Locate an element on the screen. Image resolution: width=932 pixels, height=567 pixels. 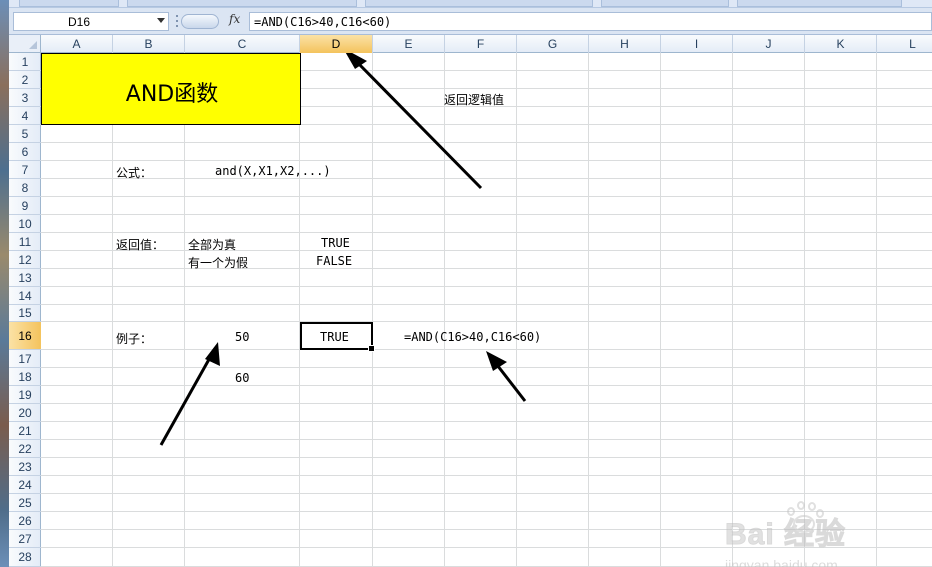
column-header-k: K is located at coordinates (841, 44).